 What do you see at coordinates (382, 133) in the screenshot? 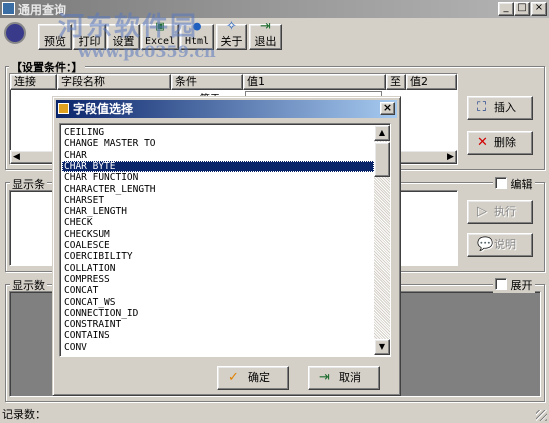
I see `scroll-up-arrow: ▲` at bounding box center [382, 133].